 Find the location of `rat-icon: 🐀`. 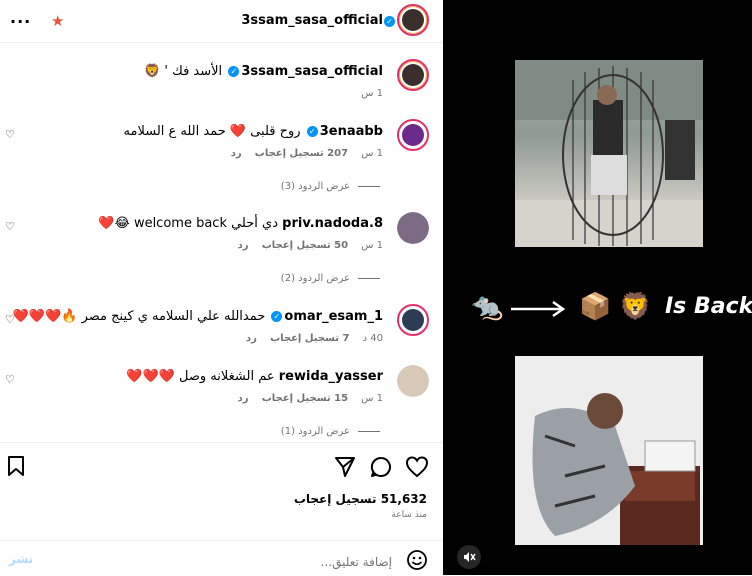

rat-icon: 🐀 is located at coordinates (487, 307).